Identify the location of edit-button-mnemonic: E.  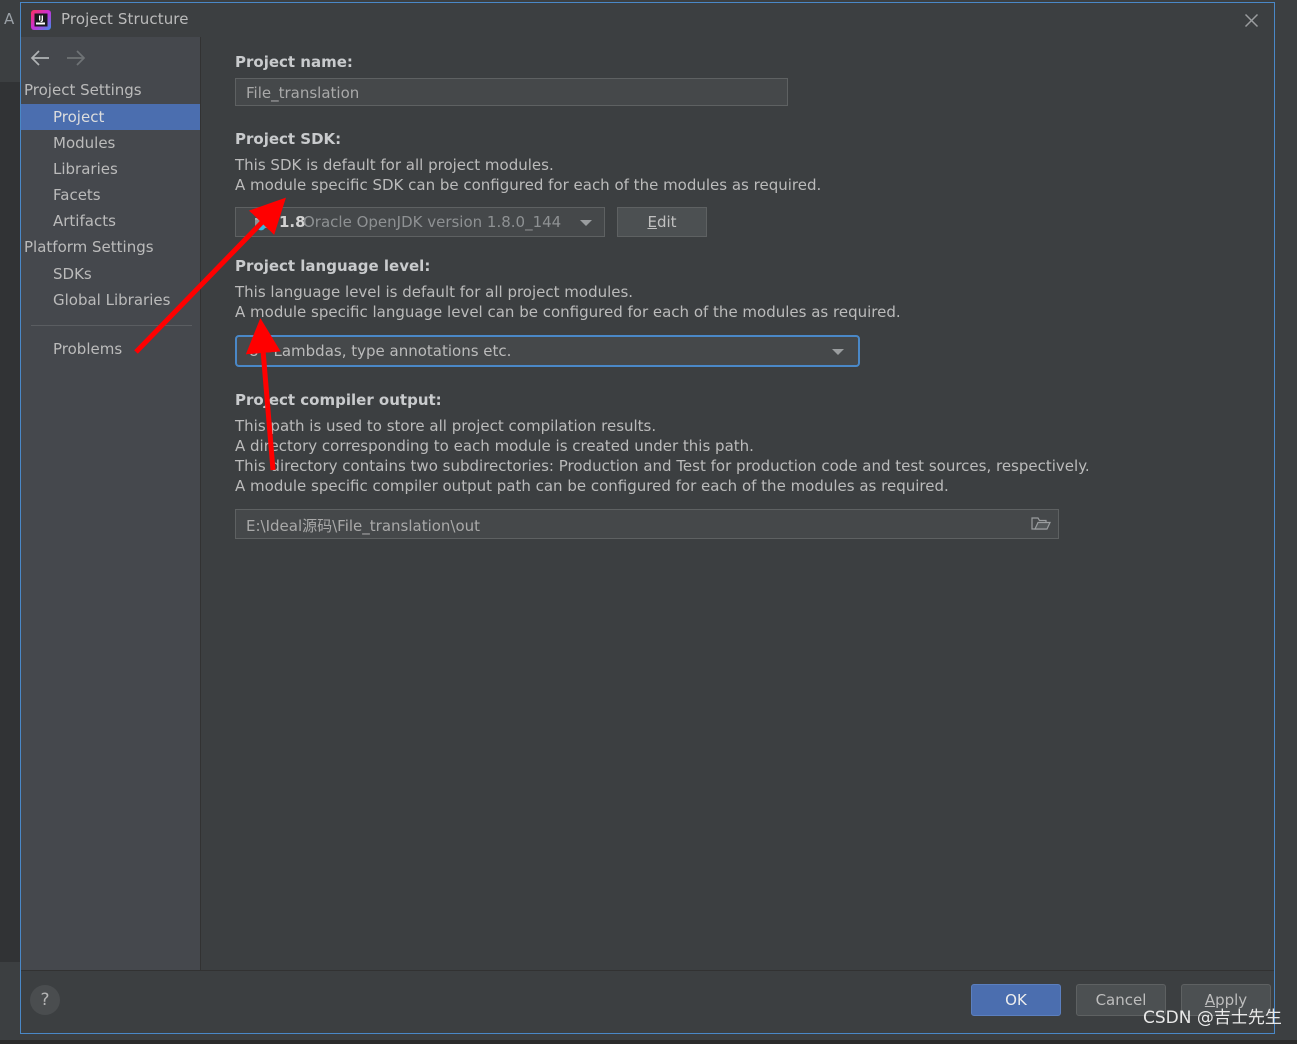
(652, 222).